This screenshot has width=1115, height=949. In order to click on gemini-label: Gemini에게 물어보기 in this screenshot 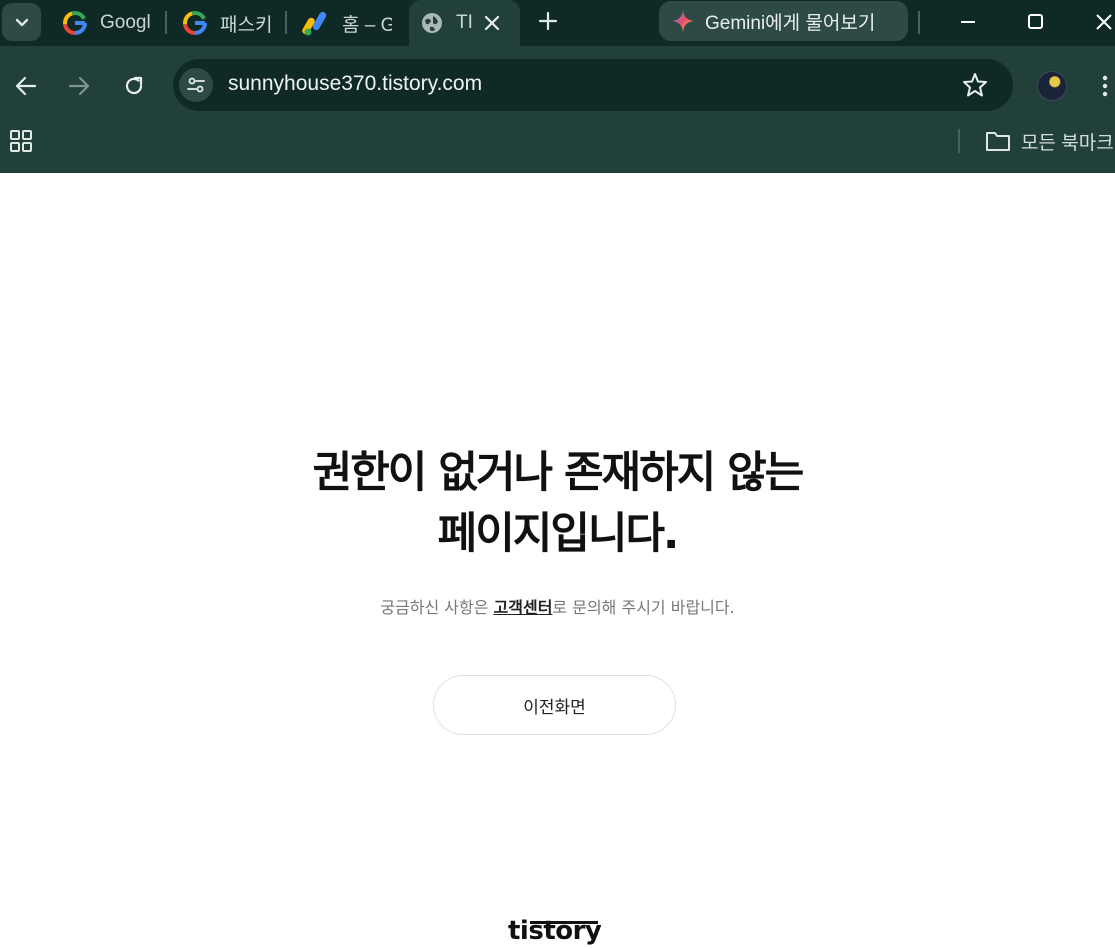, I will do `click(790, 23)`.